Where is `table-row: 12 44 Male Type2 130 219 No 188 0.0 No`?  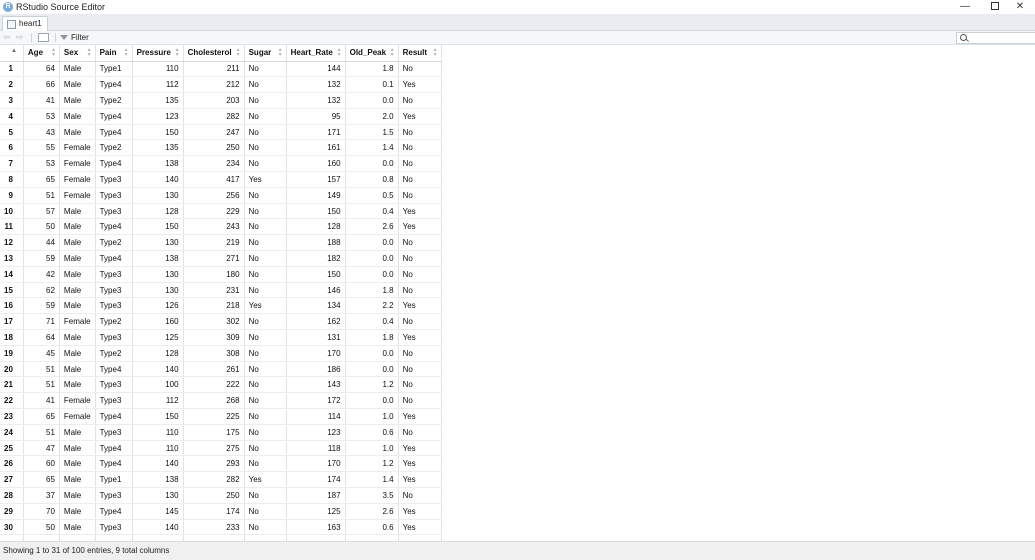
table-row: 12 44 Male Type2 130 219 No 188 0.0 No is located at coordinates (221, 243).